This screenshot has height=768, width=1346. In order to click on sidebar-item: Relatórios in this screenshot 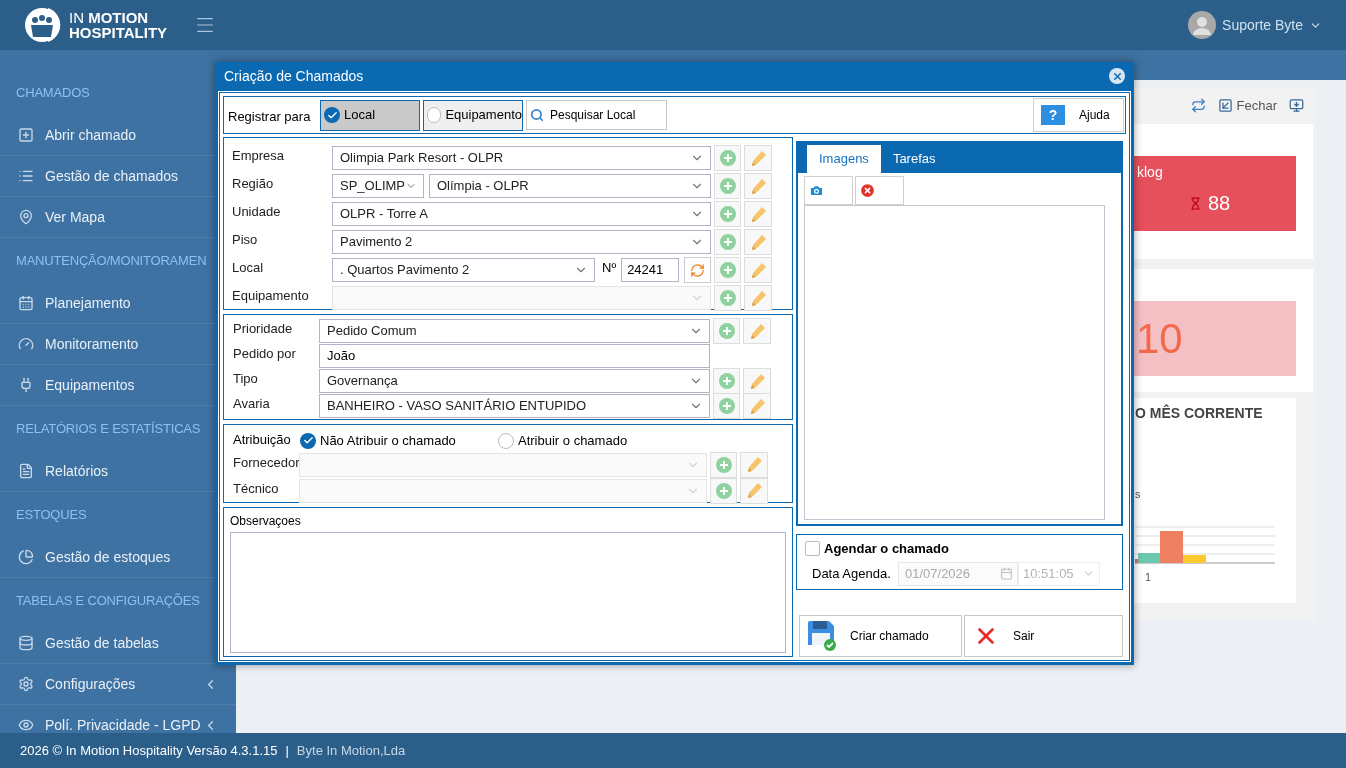, I will do `click(118, 471)`.